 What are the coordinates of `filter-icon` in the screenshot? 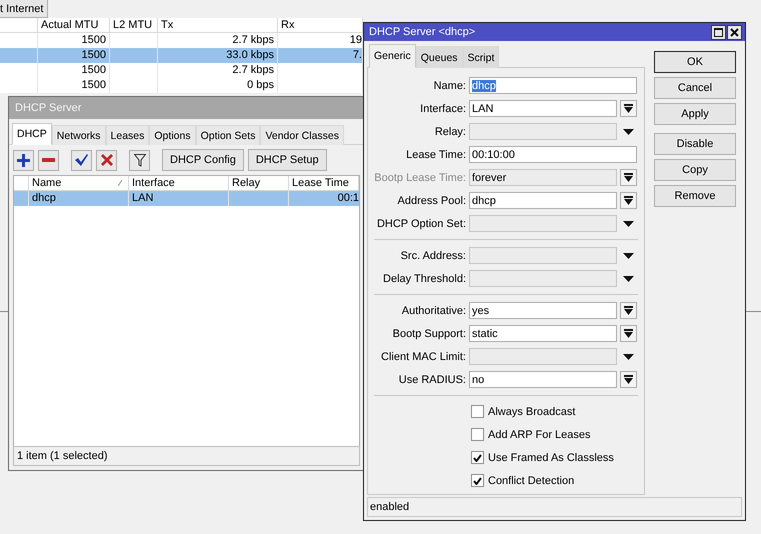 It's located at (140, 160).